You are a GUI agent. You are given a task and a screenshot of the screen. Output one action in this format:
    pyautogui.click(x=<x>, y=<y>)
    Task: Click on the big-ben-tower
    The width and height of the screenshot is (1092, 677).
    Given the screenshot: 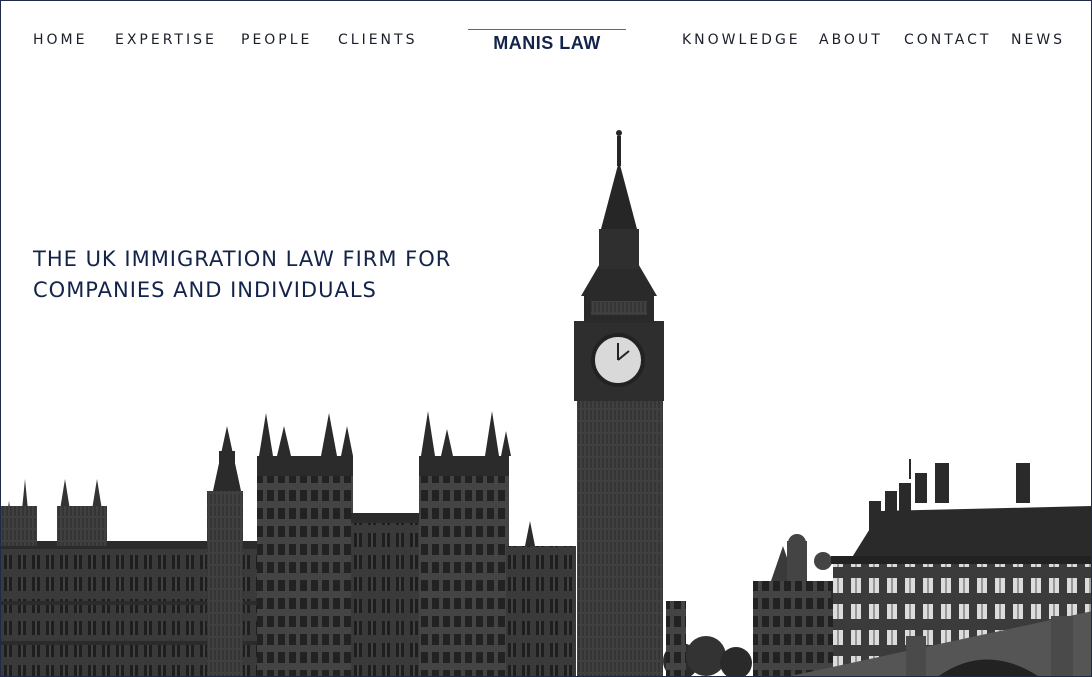 What is the action you would take?
    pyautogui.click(x=619, y=403)
    